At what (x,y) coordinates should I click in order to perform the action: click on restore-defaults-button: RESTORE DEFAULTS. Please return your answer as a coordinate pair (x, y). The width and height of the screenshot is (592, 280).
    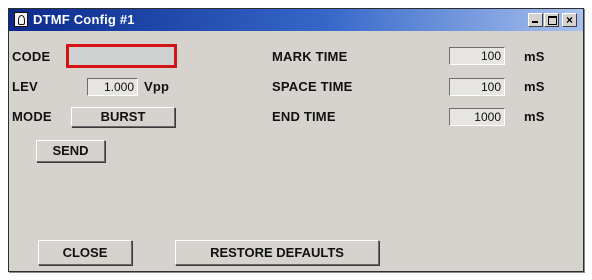
    Looking at the image, I should click on (277, 252).